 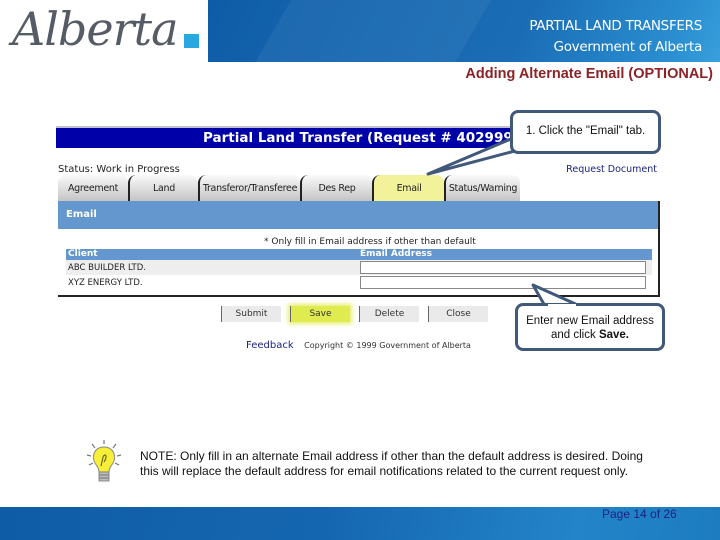 What do you see at coordinates (628, 47) in the screenshot?
I see `banner-line-2: Government of Alberta` at bounding box center [628, 47].